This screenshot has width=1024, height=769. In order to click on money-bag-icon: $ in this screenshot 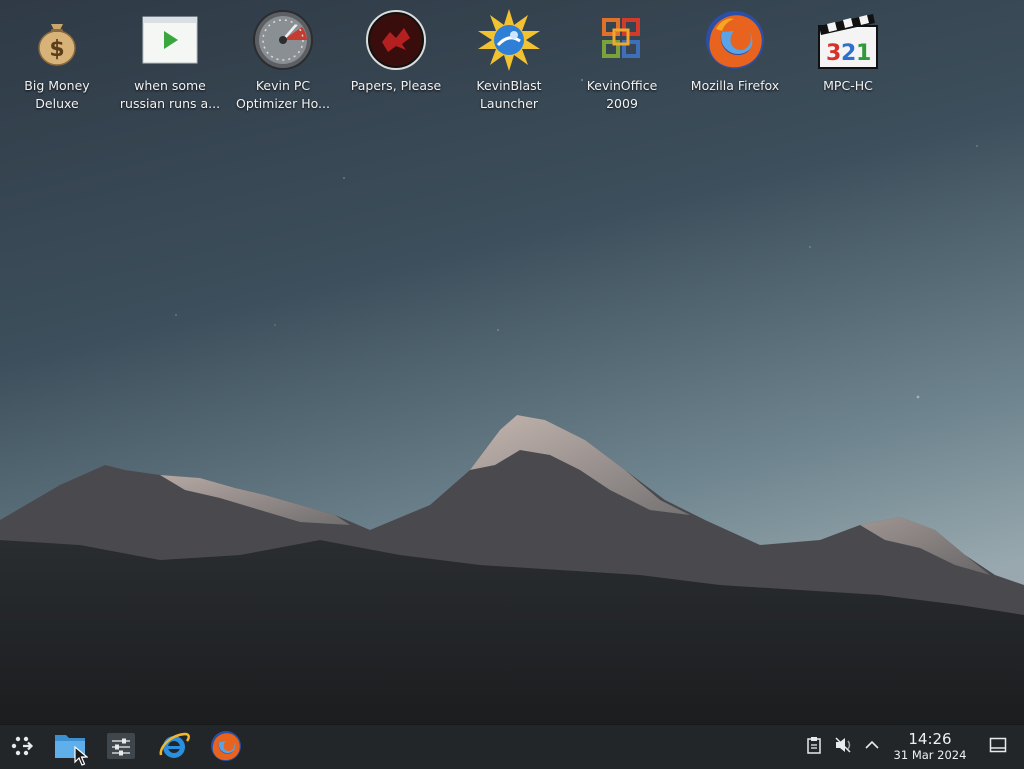, I will do `click(57, 40)`.